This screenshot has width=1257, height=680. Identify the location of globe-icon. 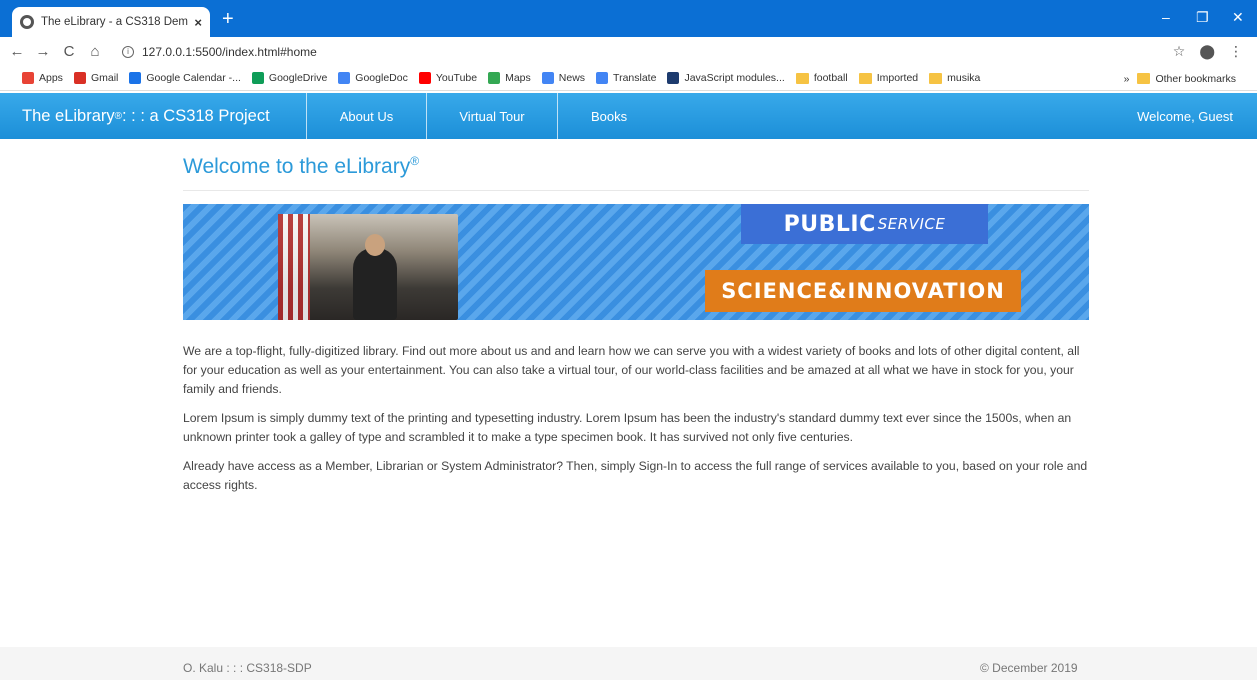
(27, 22).